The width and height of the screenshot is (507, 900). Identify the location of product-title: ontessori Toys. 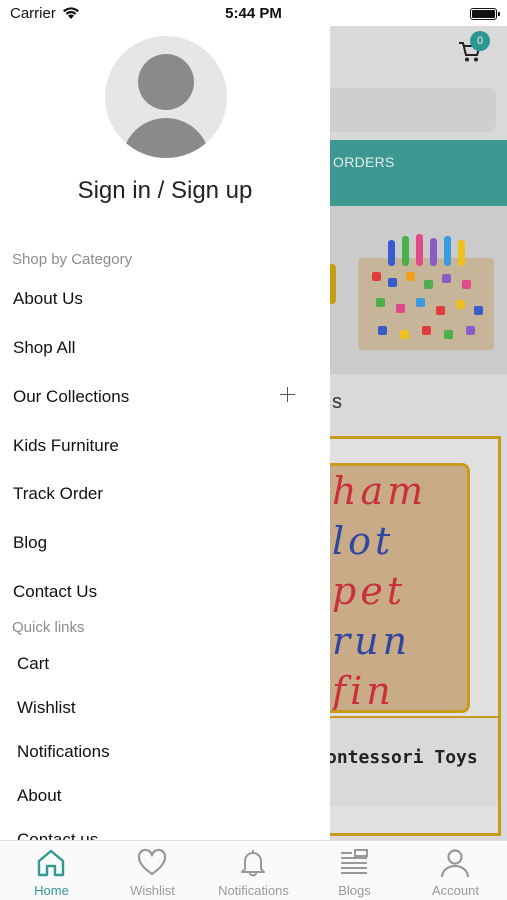
(404, 757).